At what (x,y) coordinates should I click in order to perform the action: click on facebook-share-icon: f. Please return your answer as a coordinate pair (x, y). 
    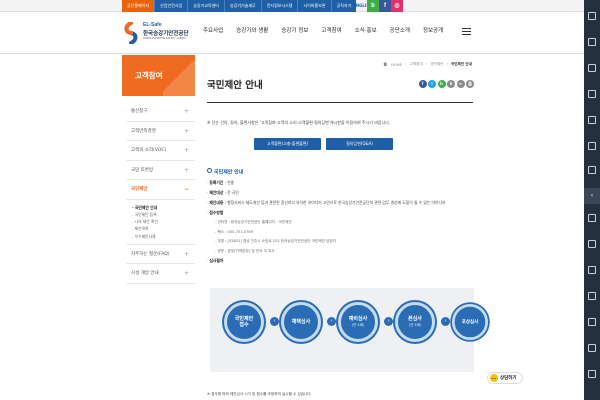
    Looking at the image, I should click on (422, 84).